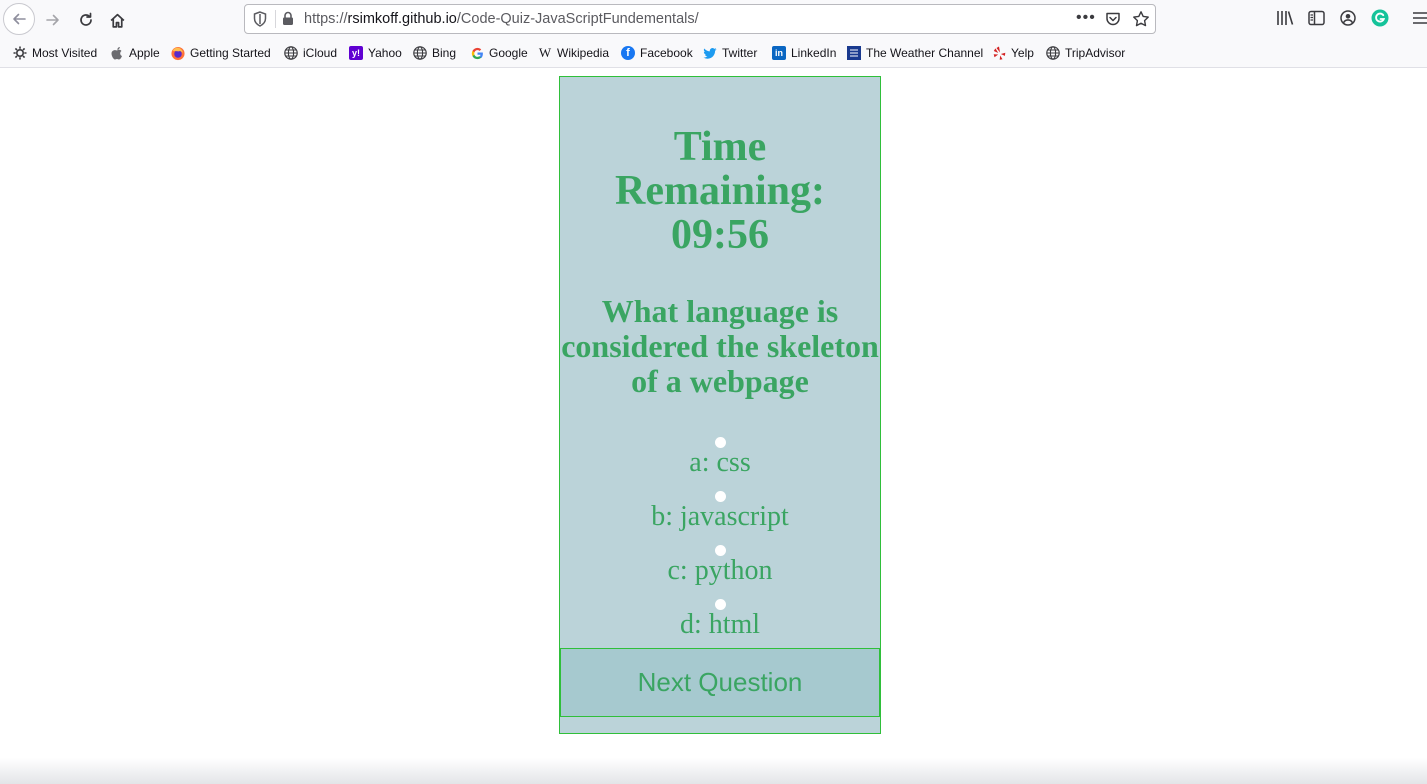 This screenshot has height=784, width=1427. What do you see at coordinates (178, 53) in the screenshot?
I see `firefox-icon` at bounding box center [178, 53].